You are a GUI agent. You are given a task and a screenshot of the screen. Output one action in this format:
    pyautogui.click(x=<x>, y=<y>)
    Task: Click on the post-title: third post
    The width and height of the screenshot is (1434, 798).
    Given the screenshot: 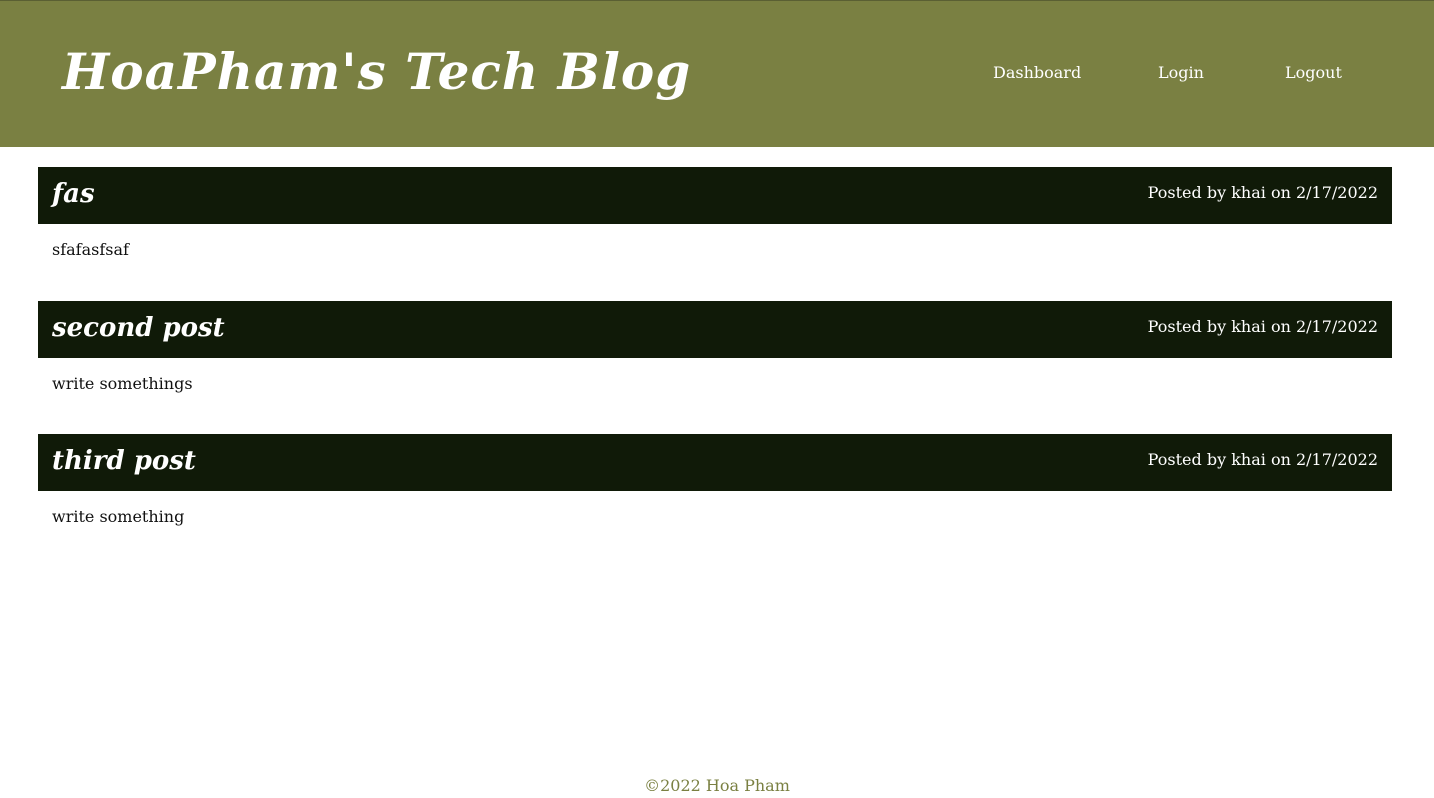 What is the action you would take?
    pyautogui.click(x=124, y=461)
    